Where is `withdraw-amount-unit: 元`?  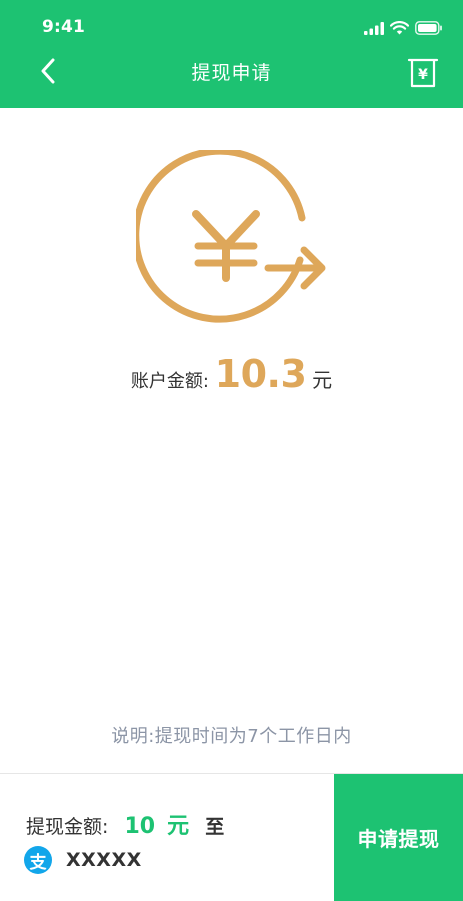
withdraw-amount-unit: 元 is located at coordinates (178, 826).